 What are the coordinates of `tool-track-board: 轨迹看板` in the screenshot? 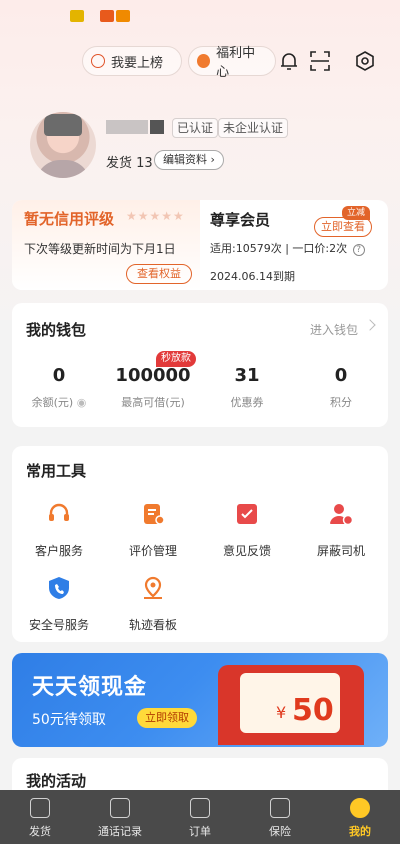 It's located at (153, 604).